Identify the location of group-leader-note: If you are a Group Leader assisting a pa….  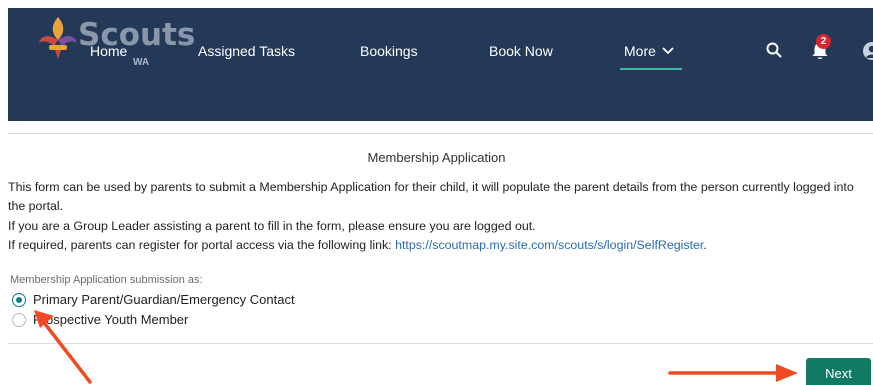
(272, 226).